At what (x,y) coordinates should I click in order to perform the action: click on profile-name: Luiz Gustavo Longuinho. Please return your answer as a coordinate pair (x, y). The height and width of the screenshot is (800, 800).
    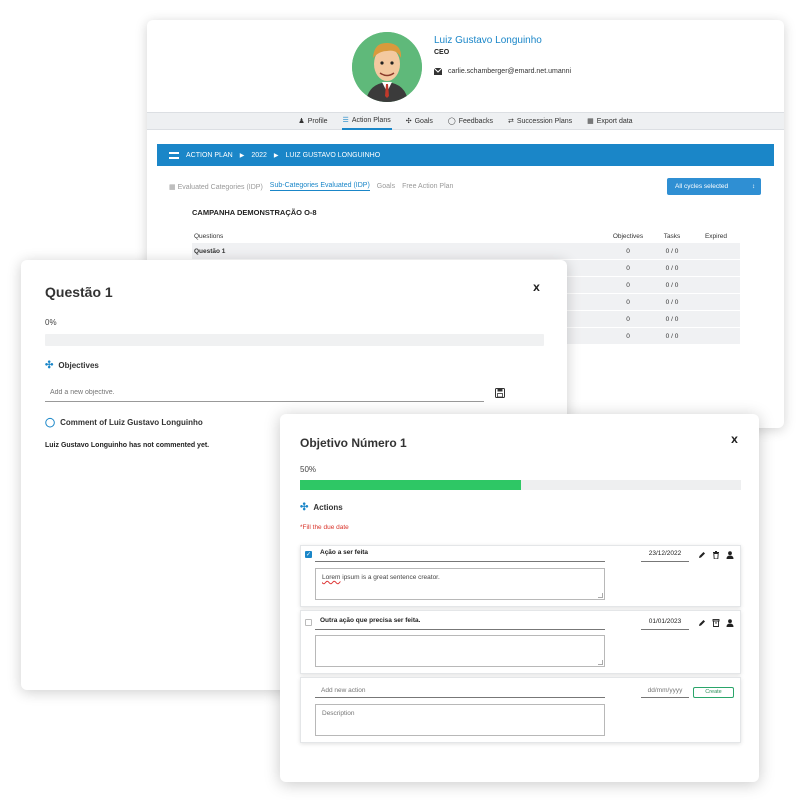
    Looking at the image, I should click on (488, 40).